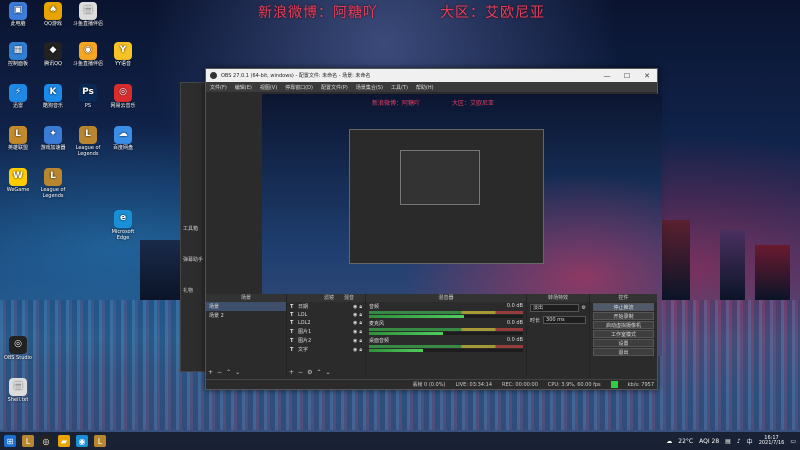 The height and width of the screenshot is (450, 800). I want to click on duration-input: 300 ms, so click(564, 320).